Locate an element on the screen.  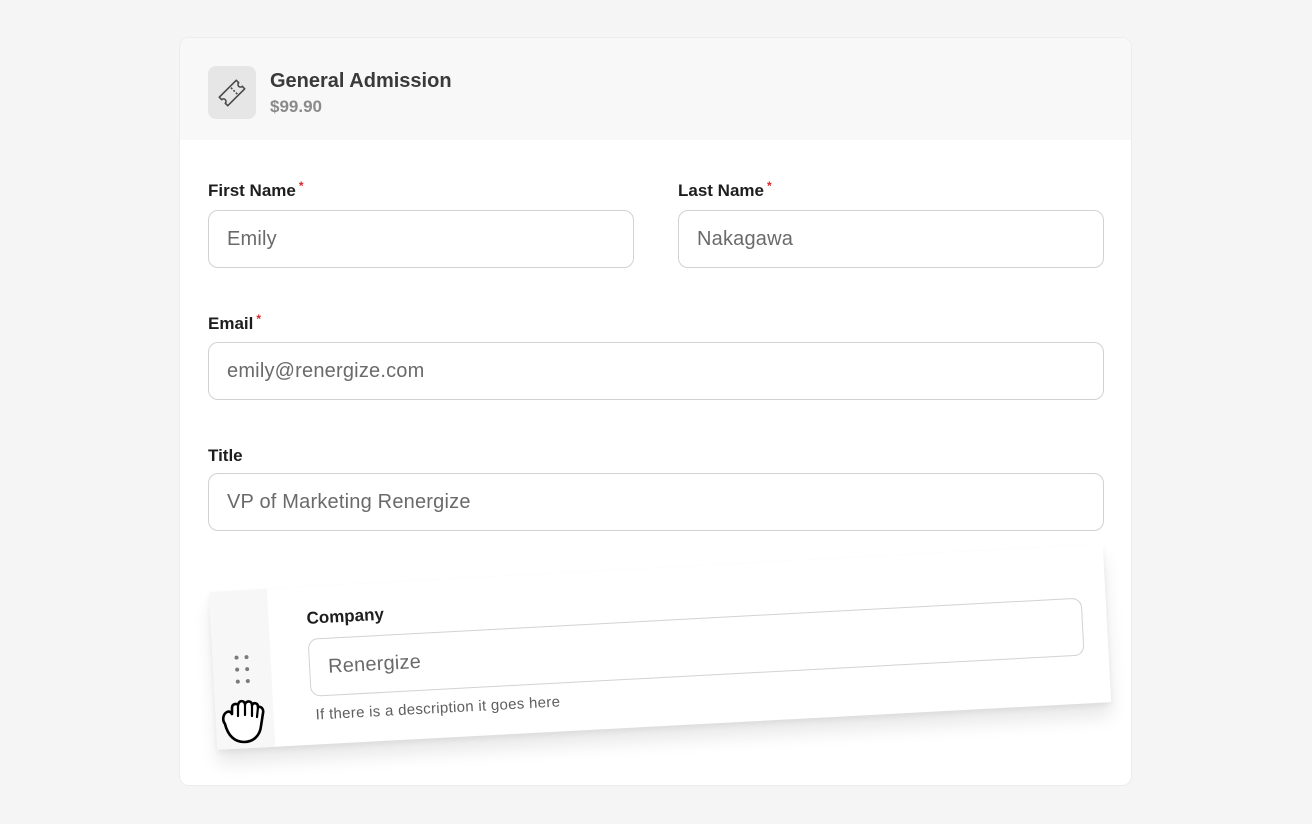
last-name-value: Nakagawa is located at coordinates (745, 238).